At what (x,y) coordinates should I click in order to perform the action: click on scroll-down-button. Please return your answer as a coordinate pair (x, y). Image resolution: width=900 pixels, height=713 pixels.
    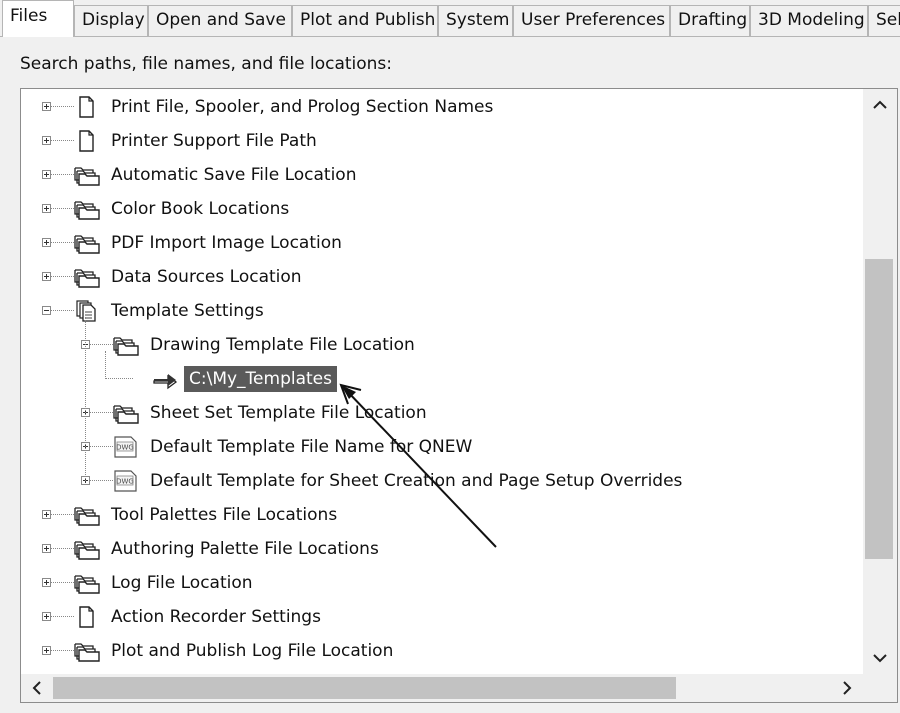
    Looking at the image, I should click on (880, 658).